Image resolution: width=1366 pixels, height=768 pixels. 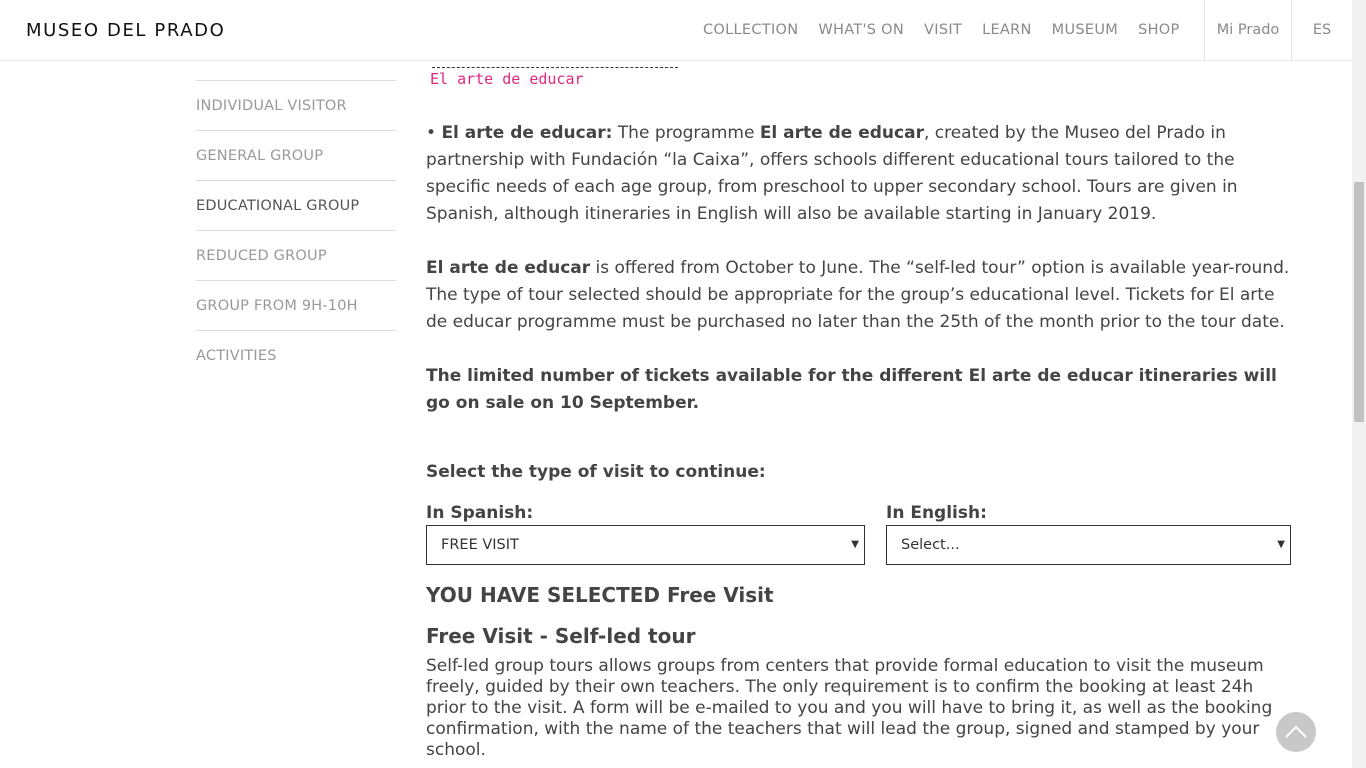 I want to click on english-label: In English:, so click(x=936, y=513).